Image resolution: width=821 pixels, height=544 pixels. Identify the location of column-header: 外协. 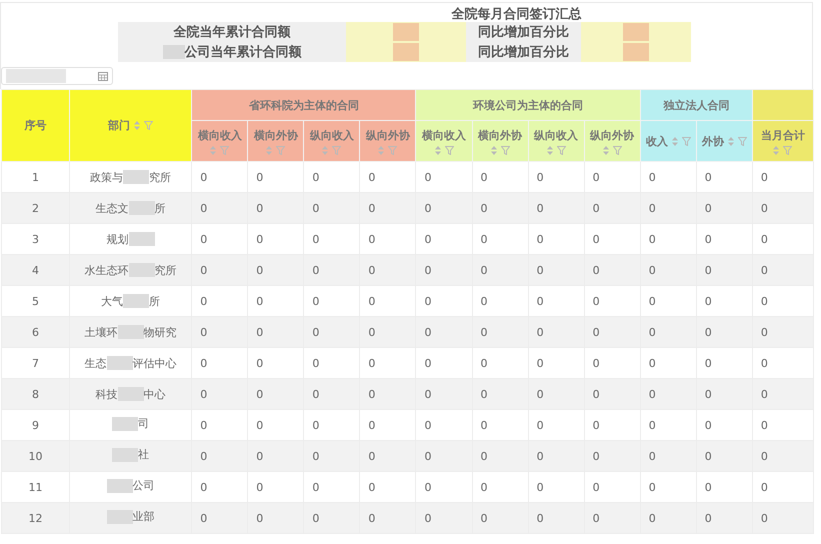
(713, 141).